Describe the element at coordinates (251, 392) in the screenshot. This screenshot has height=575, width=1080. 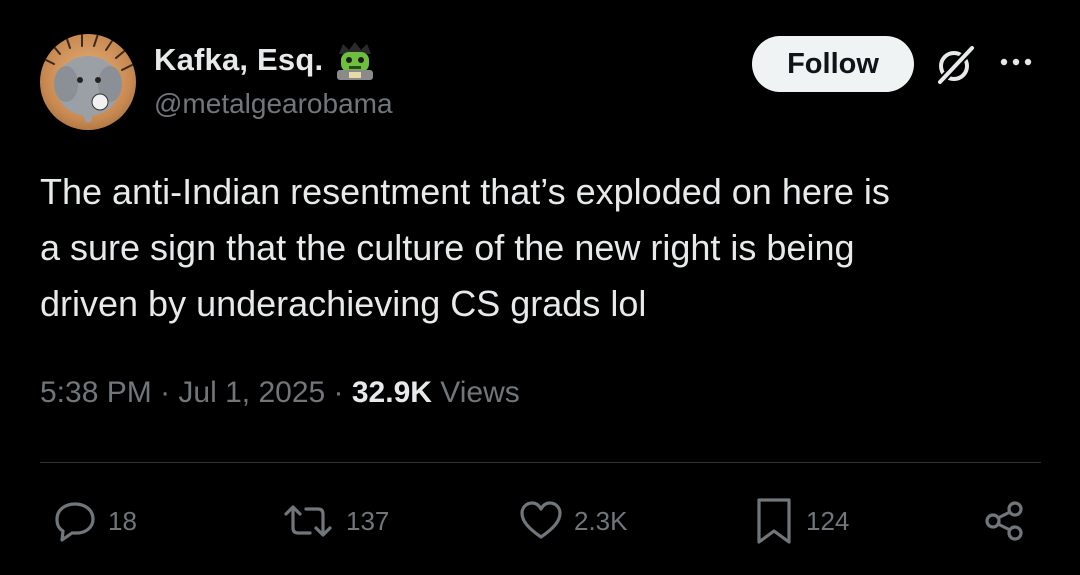
I see `tweet-date: Jul 1, 2025` at that location.